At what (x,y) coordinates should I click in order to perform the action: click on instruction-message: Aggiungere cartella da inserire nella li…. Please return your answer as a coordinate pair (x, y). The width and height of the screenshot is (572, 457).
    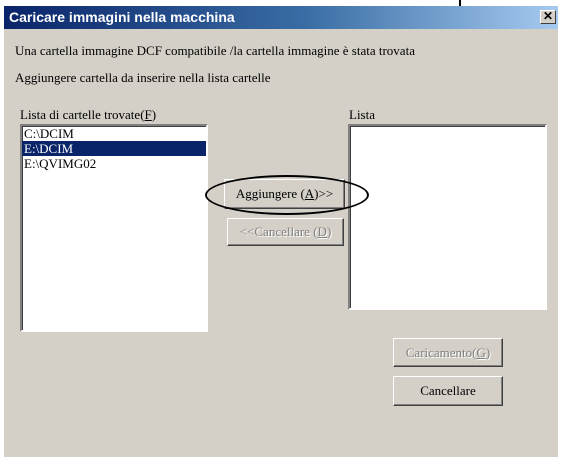
    Looking at the image, I should click on (143, 77).